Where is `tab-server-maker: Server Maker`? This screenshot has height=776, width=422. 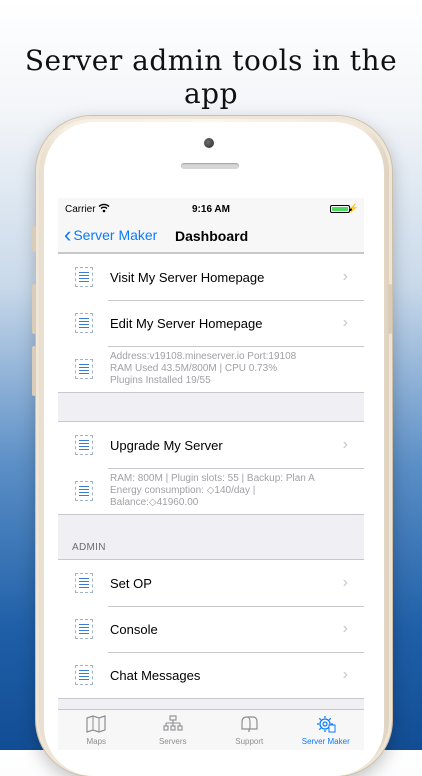 tab-server-maker: Server Maker is located at coordinates (326, 730).